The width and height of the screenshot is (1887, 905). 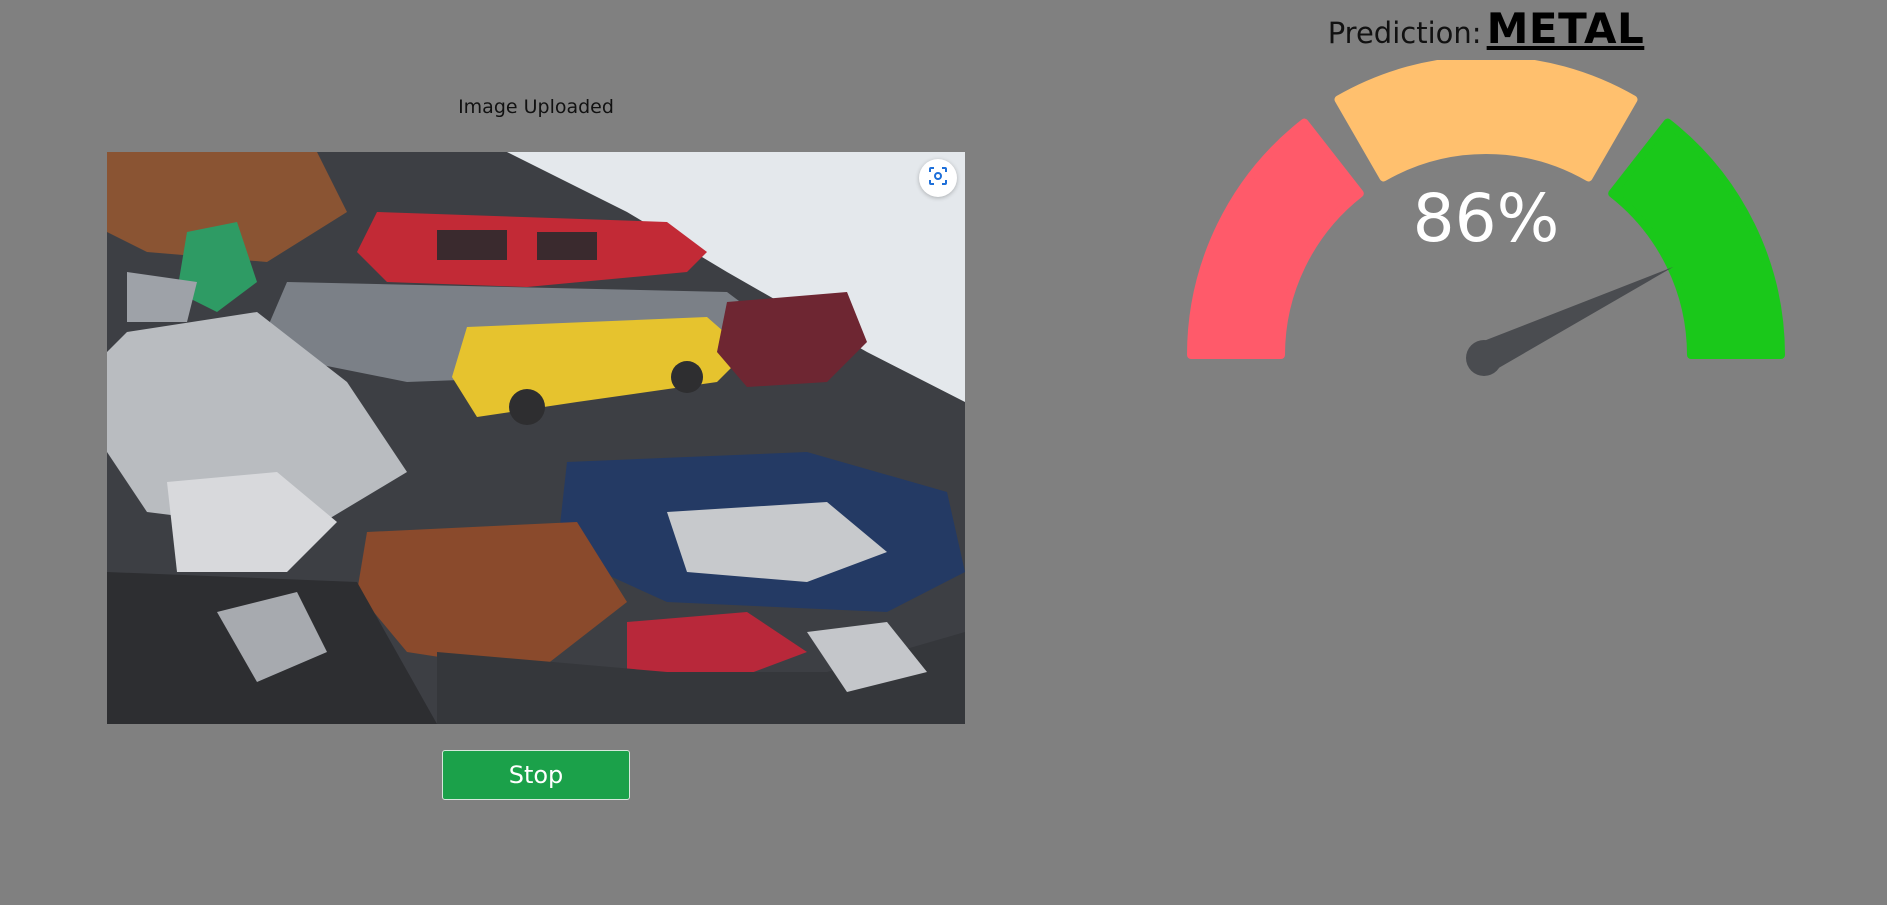 I want to click on screenshot-scan-icon, so click(x=938, y=178).